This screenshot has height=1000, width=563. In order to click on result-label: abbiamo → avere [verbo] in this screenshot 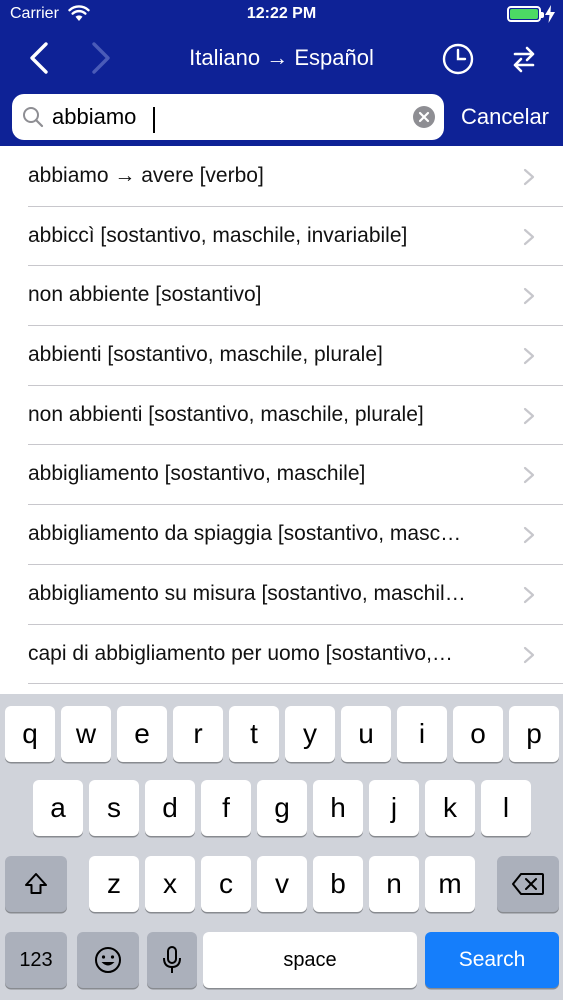, I will do `click(146, 175)`.